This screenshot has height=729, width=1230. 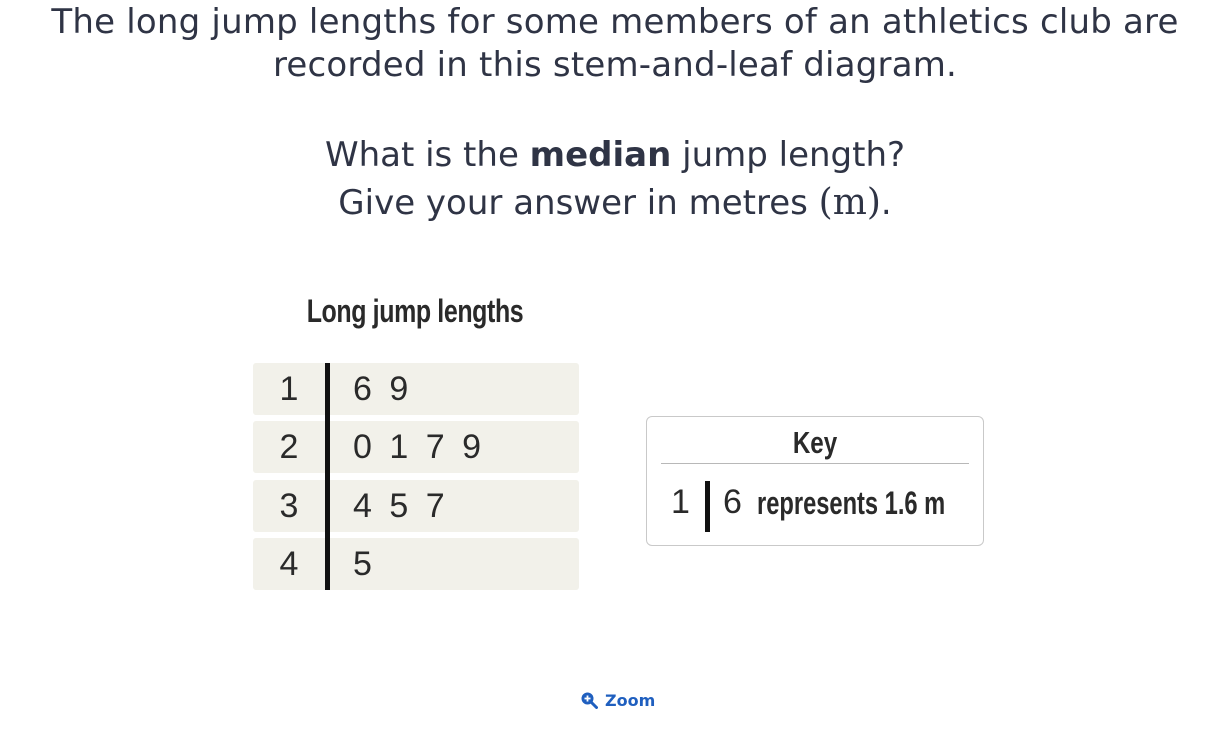 What do you see at coordinates (381, 389) in the screenshot?
I see `leaf-cell: 6 9` at bounding box center [381, 389].